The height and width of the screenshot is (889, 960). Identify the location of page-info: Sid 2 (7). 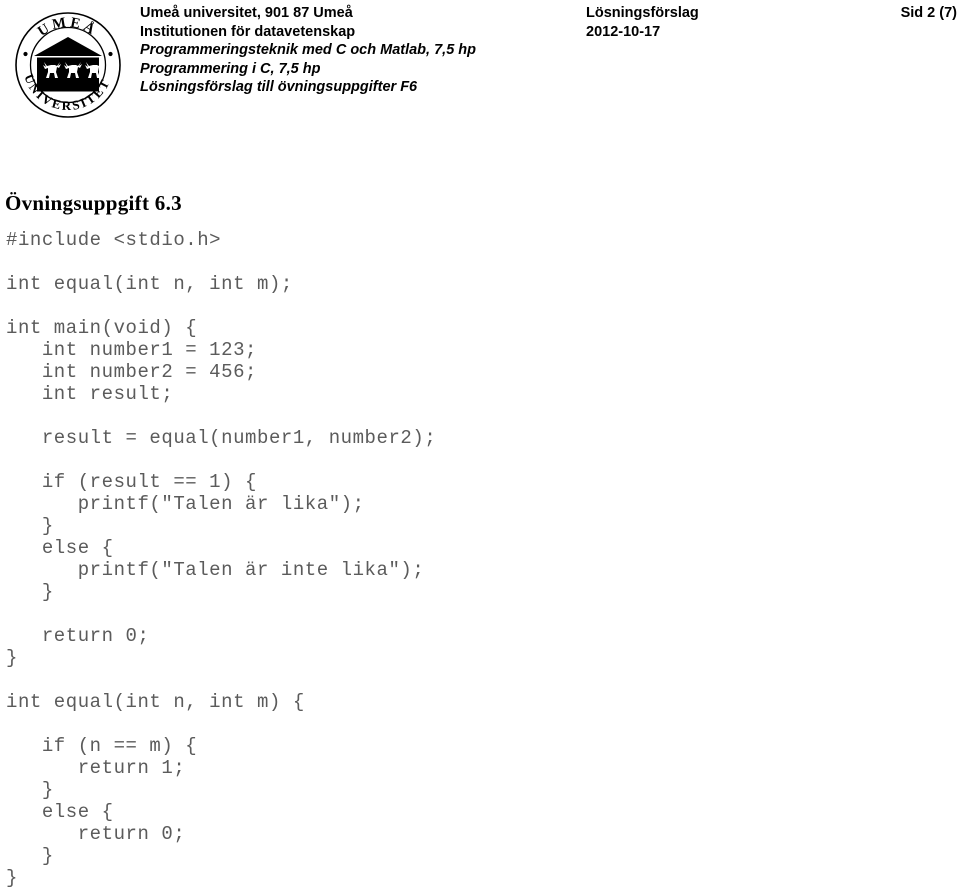
(858, 13).